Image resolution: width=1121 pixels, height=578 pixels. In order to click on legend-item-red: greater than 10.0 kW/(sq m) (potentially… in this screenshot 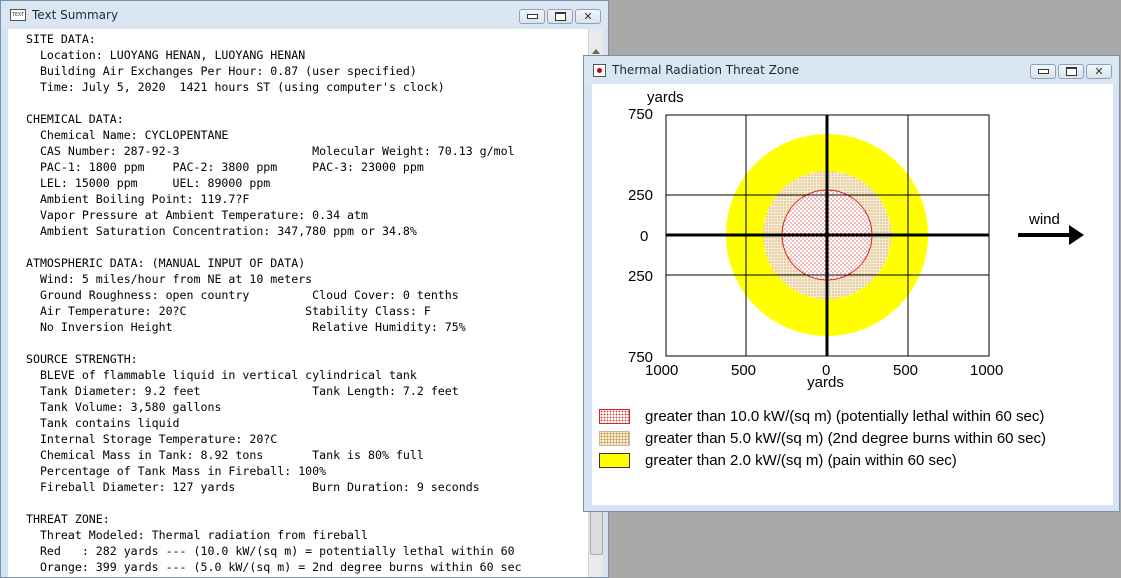, I will do `click(822, 416)`.